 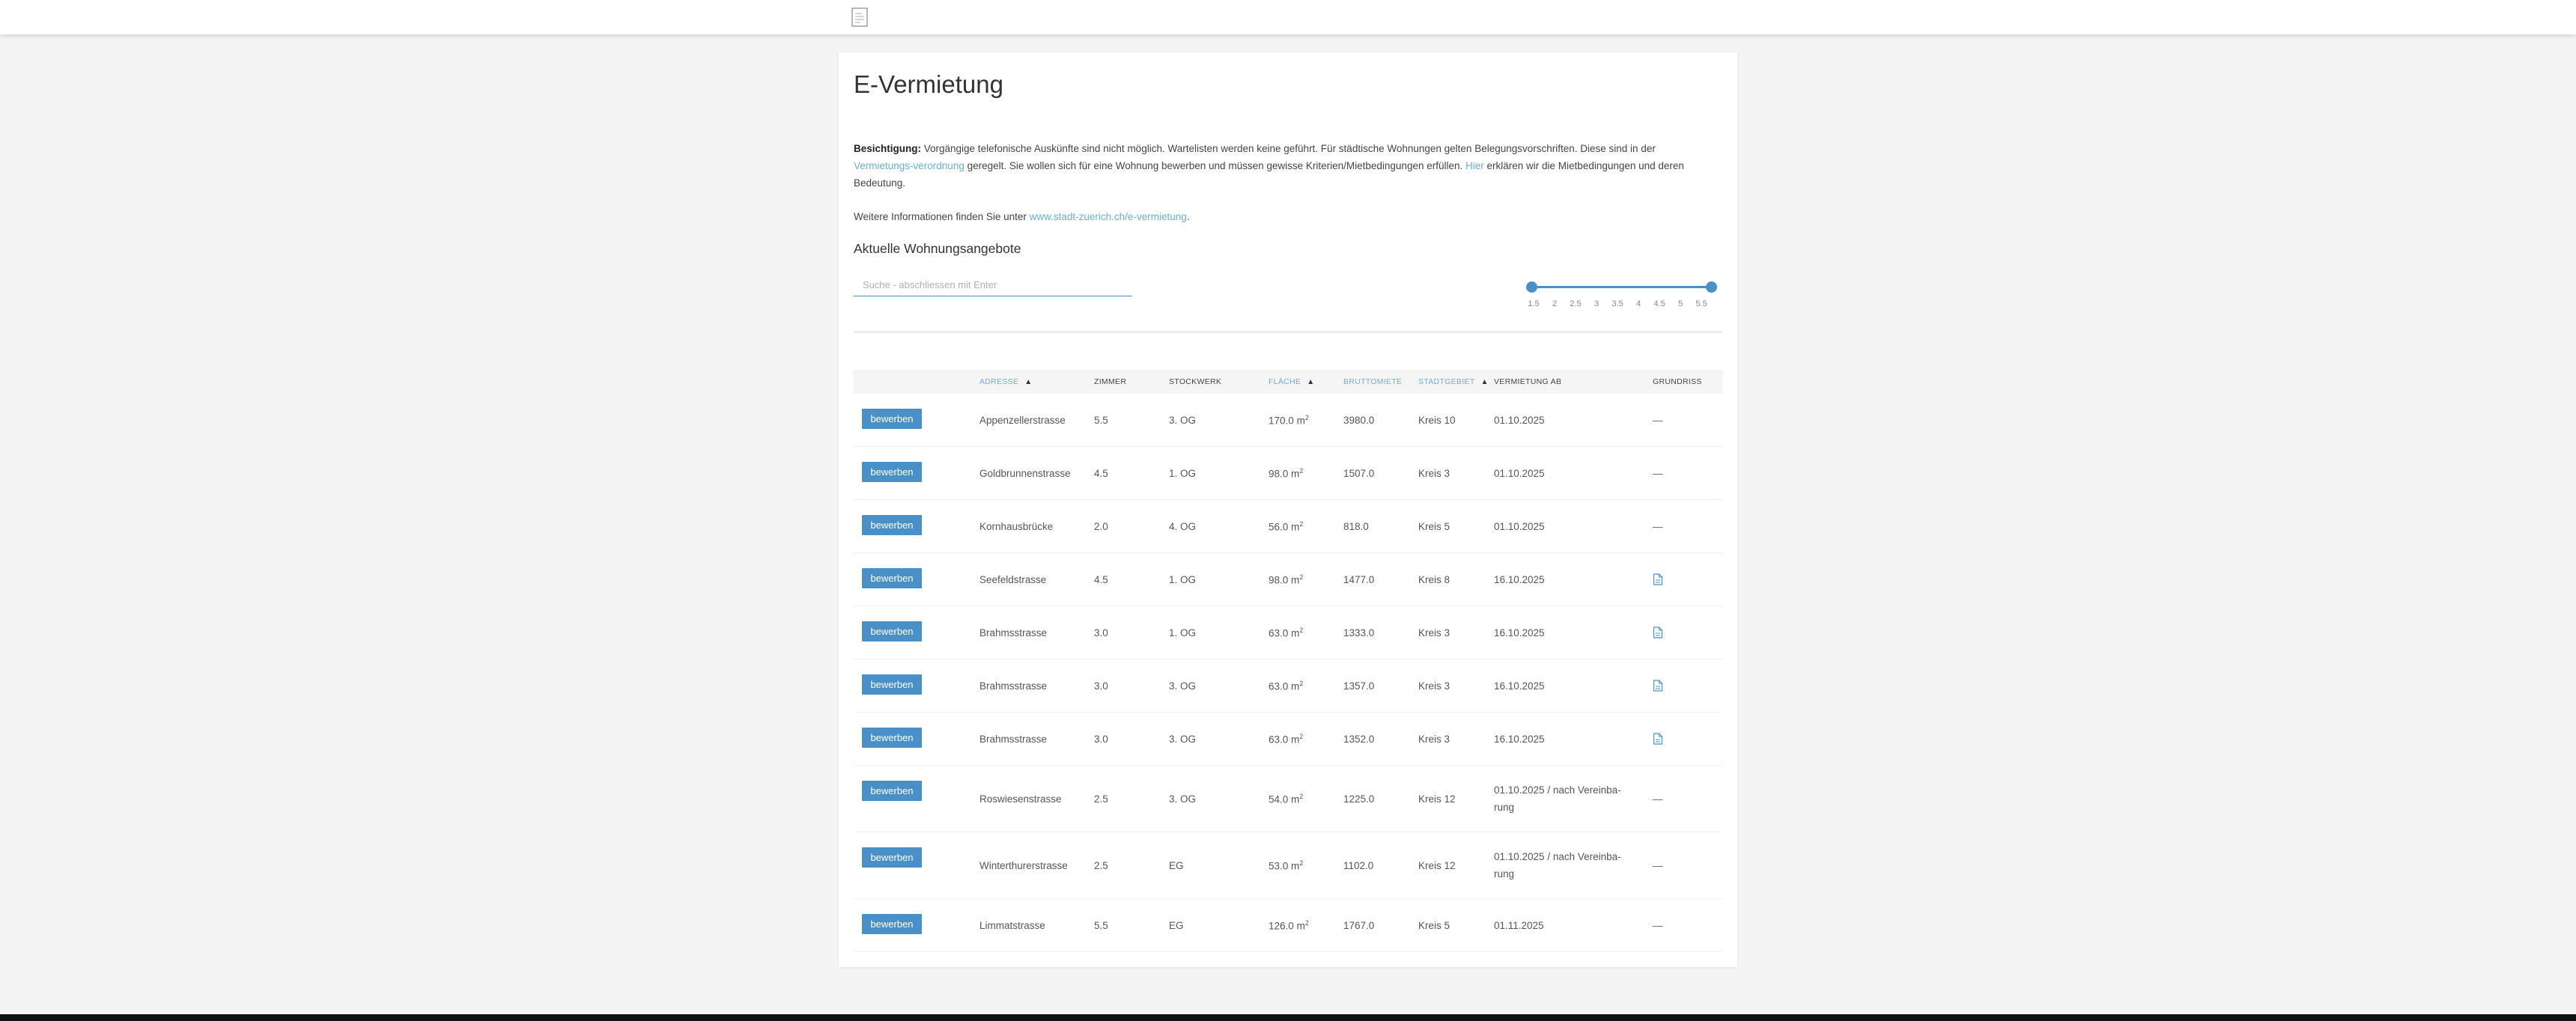 I want to click on slider-tick: 4.5, so click(x=1659, y=304).